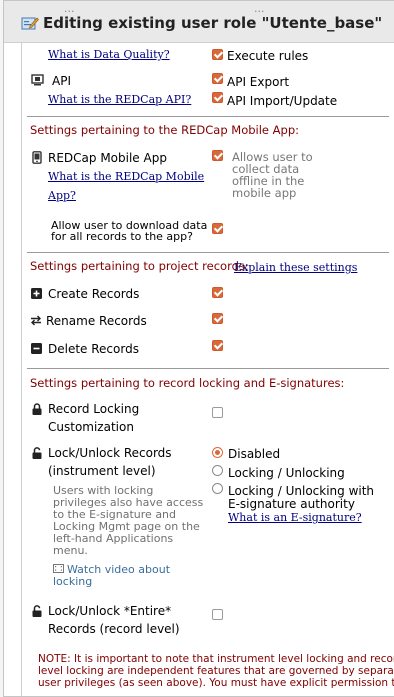 The height and width of the screenshot is (697, 394). Describe the element at coordinates (217, 614) in the screenshot. I see `lock-entire-records-checkbox` at that location.